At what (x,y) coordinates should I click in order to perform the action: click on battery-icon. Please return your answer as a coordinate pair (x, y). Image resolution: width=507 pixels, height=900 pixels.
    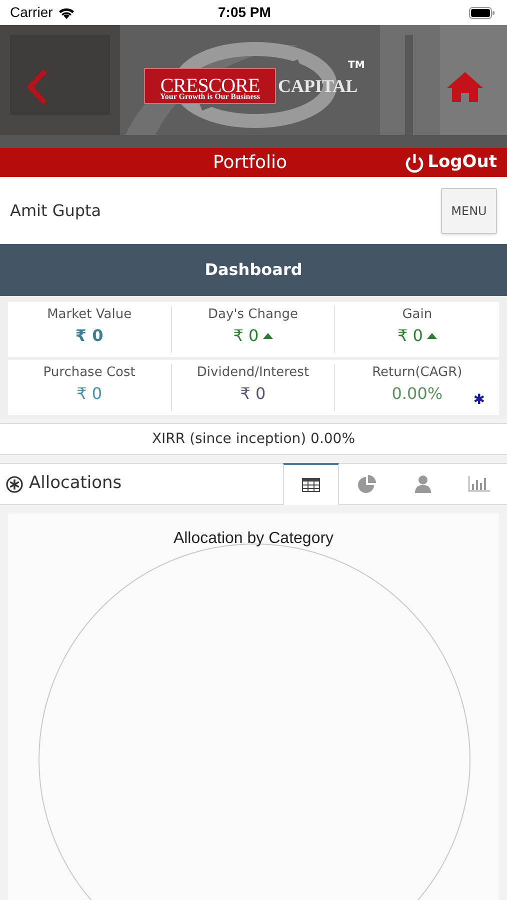
    Looking at the image, I should click on (482, 12).